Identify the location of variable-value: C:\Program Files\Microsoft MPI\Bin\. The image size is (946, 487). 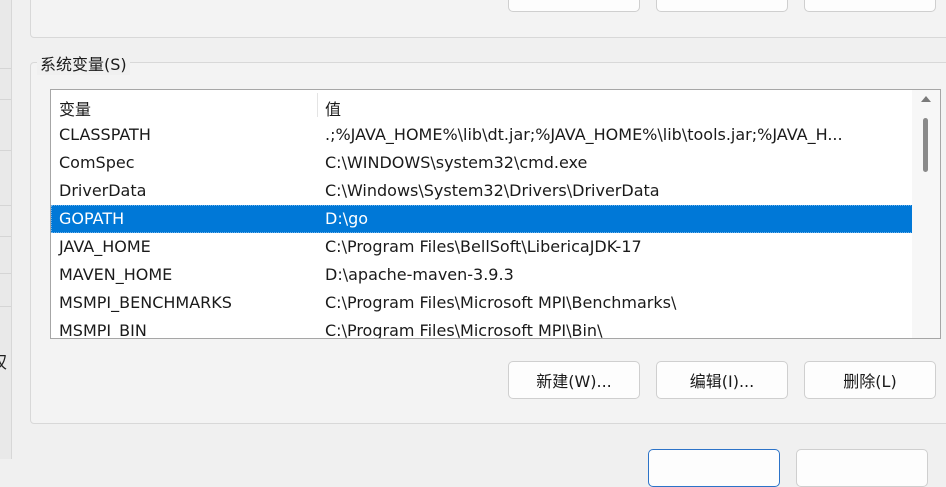
(464, 330).